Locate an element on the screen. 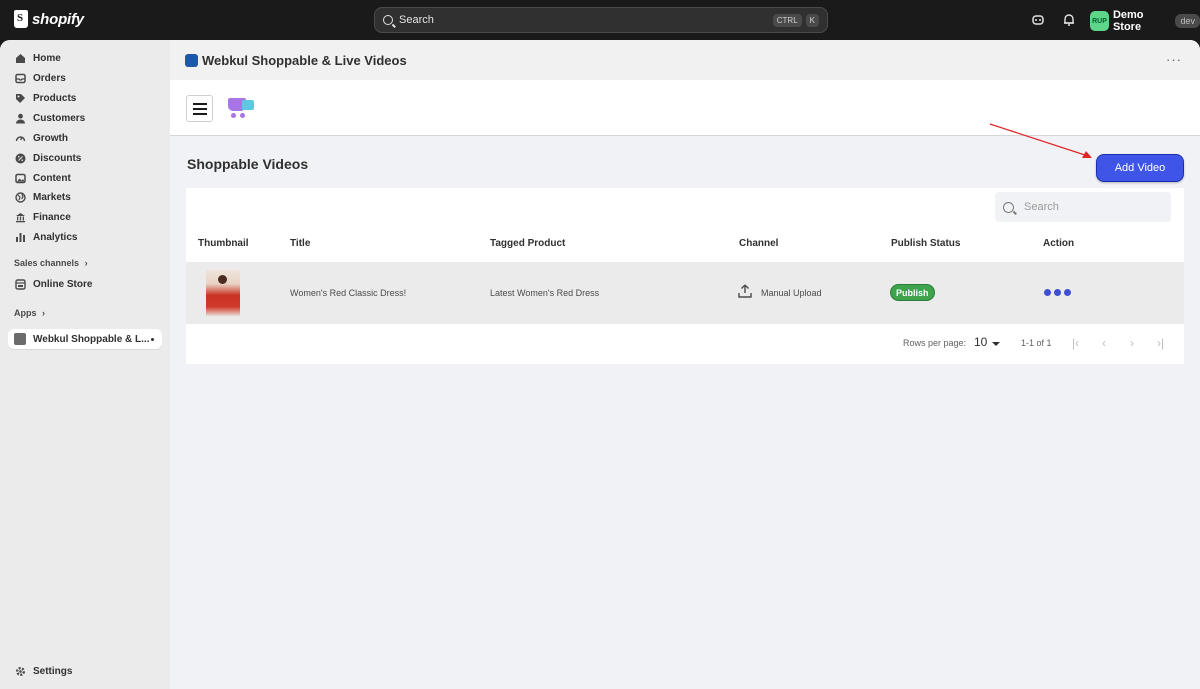 This screenshot has height=689, width=1200. sidebar-item-label: Finance is located at coordinates (52, 217).